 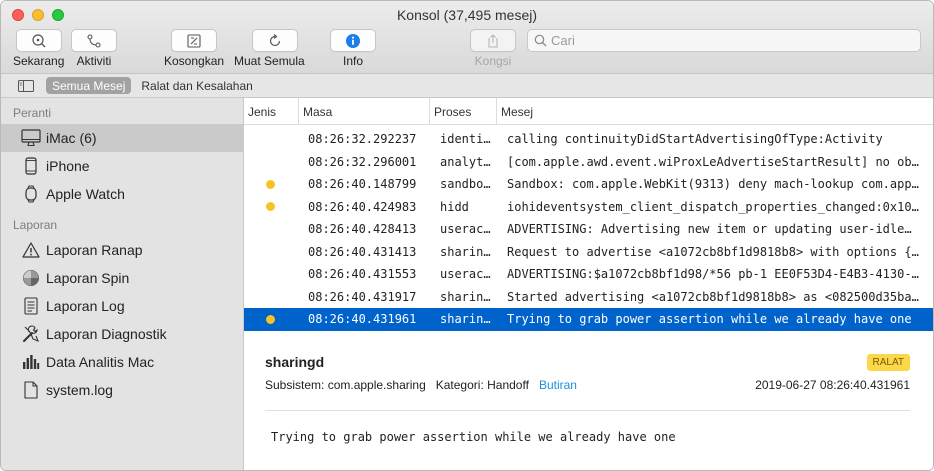 What do you see at coordinates (362, 184) in the screenshot?
I see `time-cell: 08:26:40.148799` at bounding box center [362, 184].